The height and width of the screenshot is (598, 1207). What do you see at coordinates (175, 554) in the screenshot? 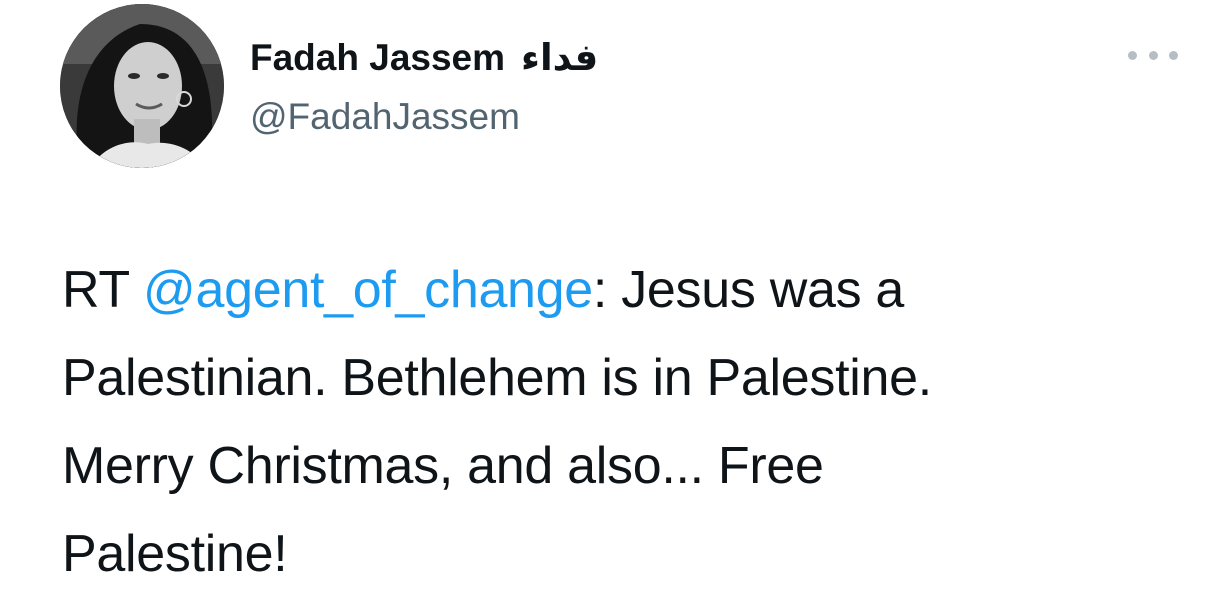
I see `tweet-text-line-4: Palestine!` at bounding box center [175, 554].